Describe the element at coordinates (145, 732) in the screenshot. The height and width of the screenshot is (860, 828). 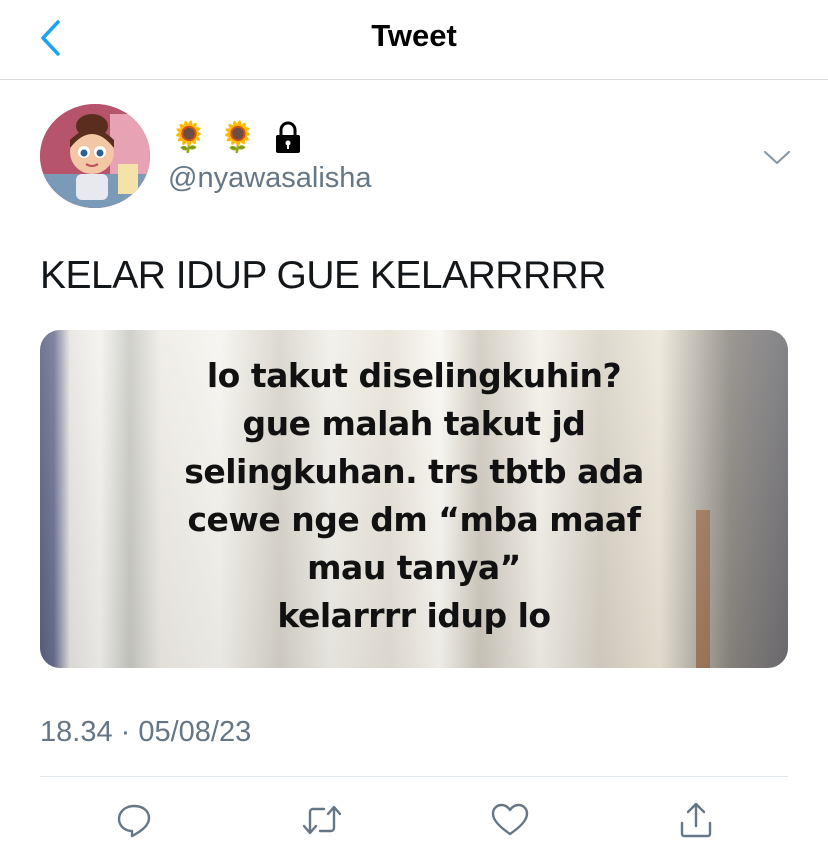
I see `tweet-timestamp: 18.34 · 05/08/23` at that location.